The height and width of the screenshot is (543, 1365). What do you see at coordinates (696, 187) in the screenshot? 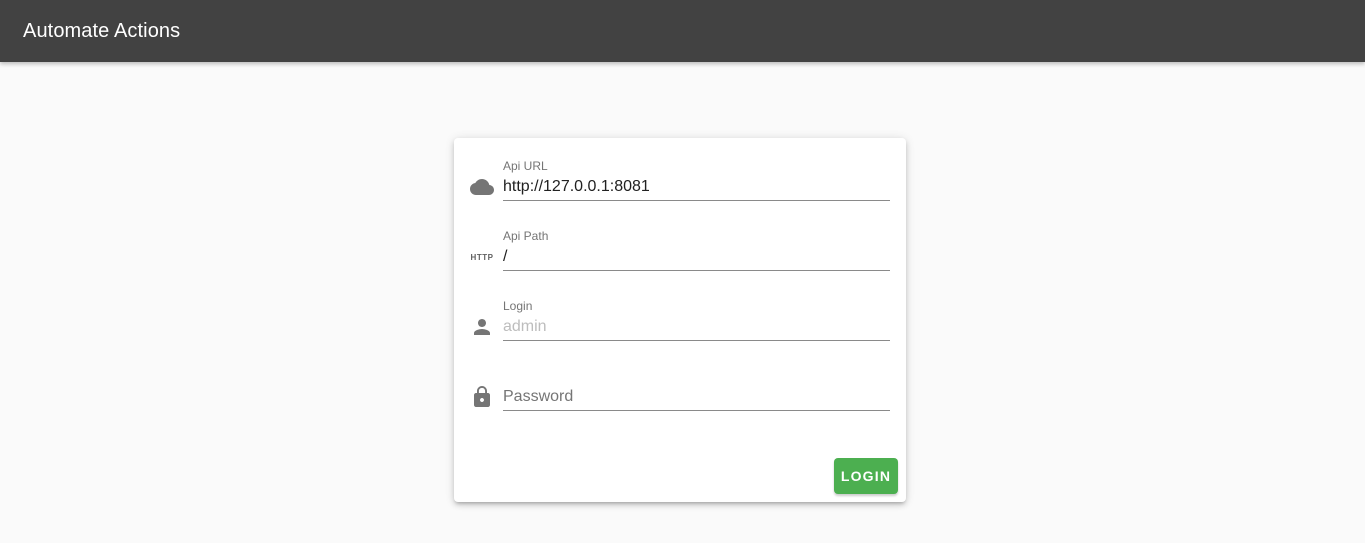
I see `api-url-input` at bounding box center [696, 187].